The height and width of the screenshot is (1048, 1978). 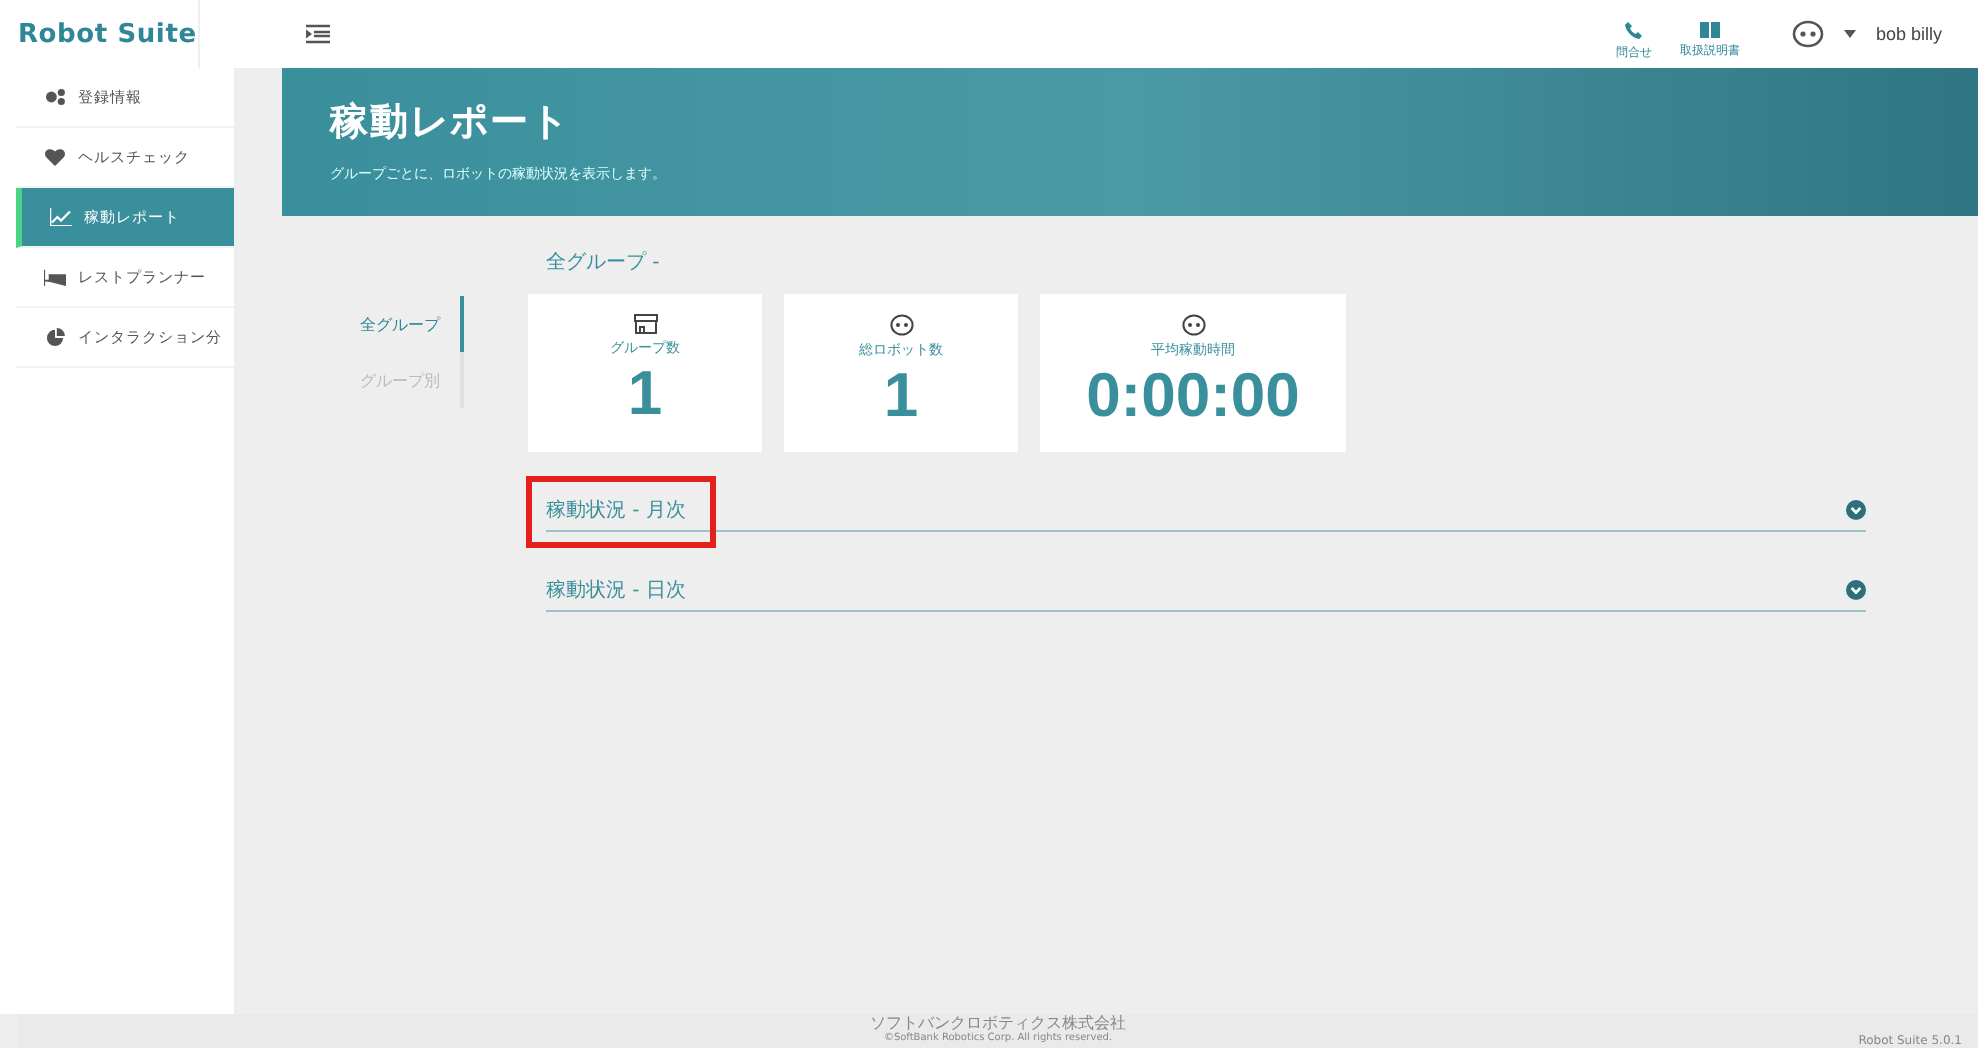 I want to click on accordion-header: 稼動状況 - 月次, so click(x=1206, y=506).